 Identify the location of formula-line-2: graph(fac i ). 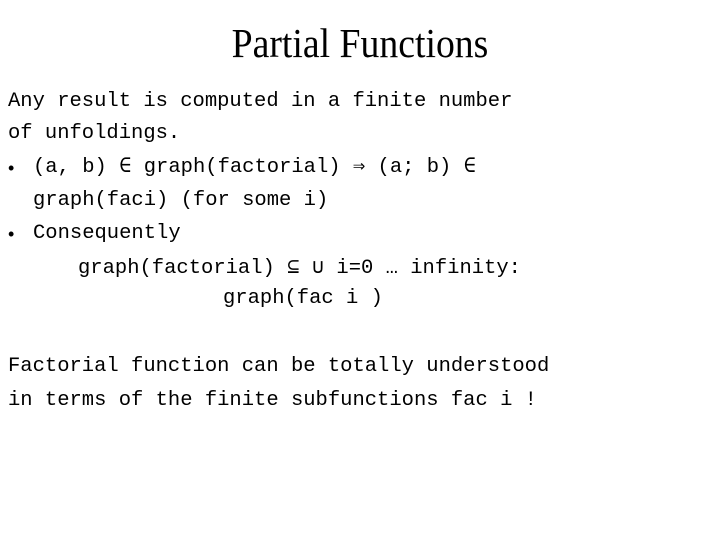
(303, 298).